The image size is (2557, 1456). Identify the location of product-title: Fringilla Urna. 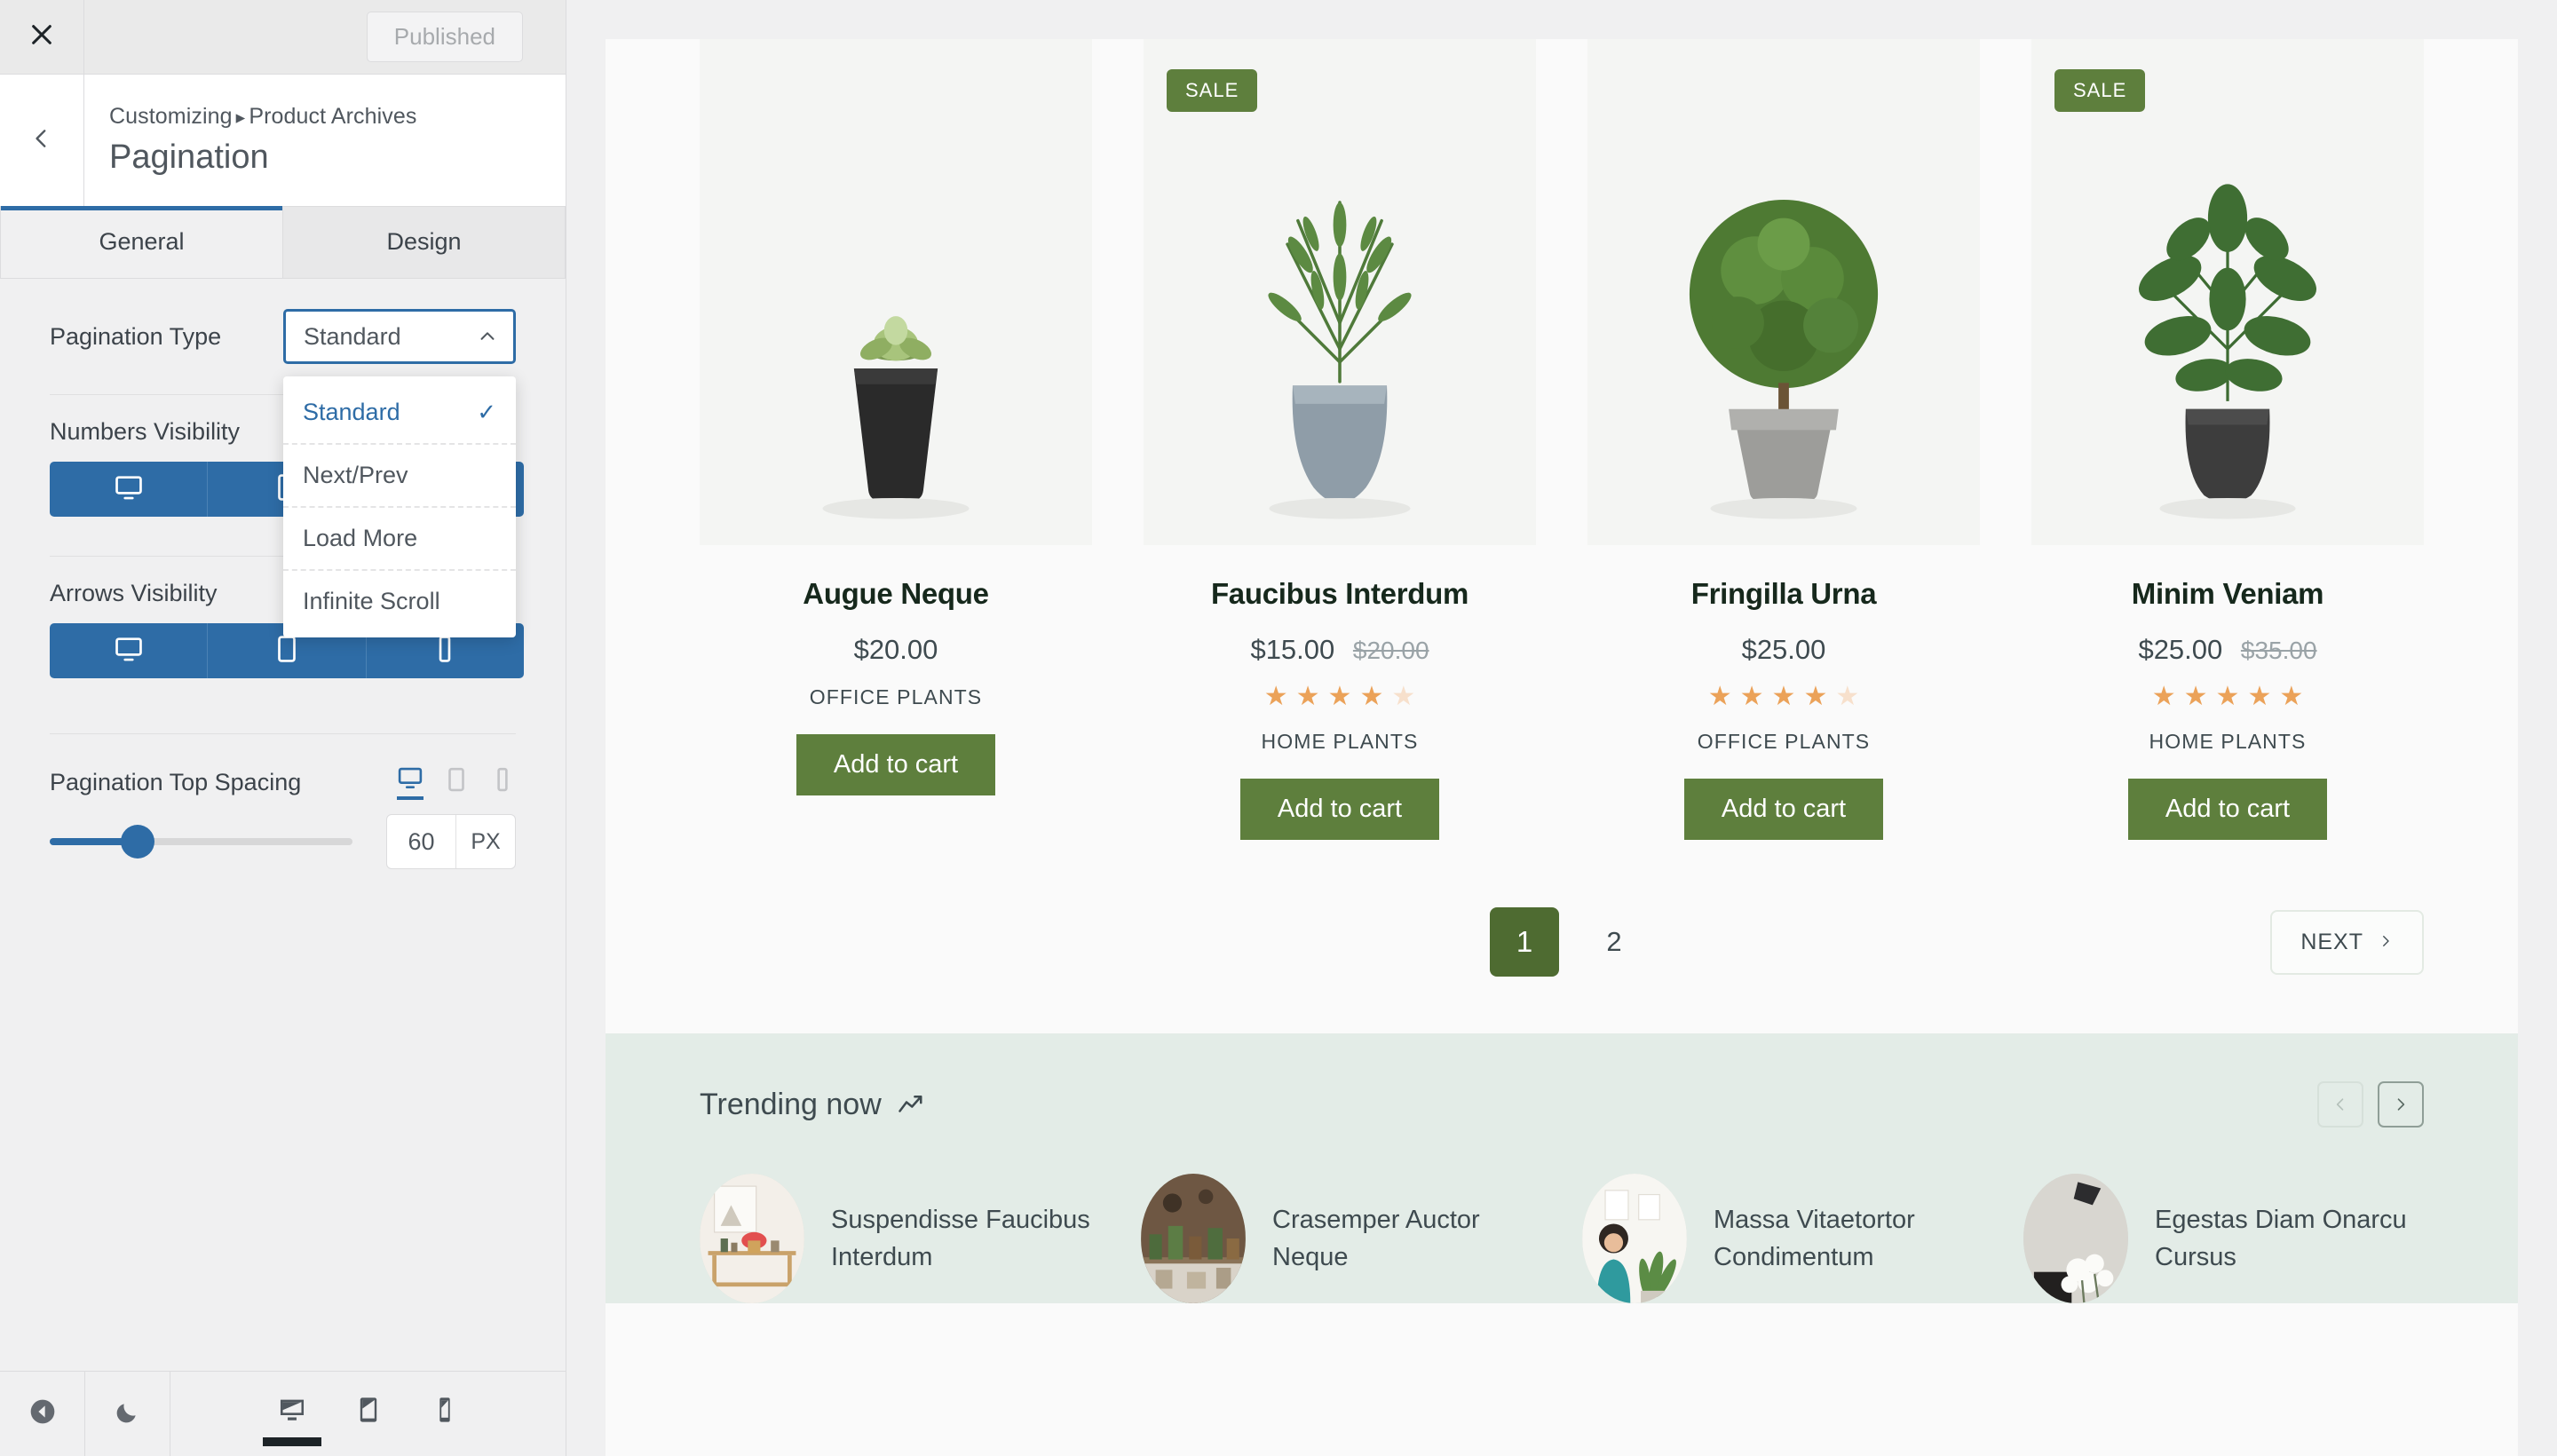
(1783, 594).